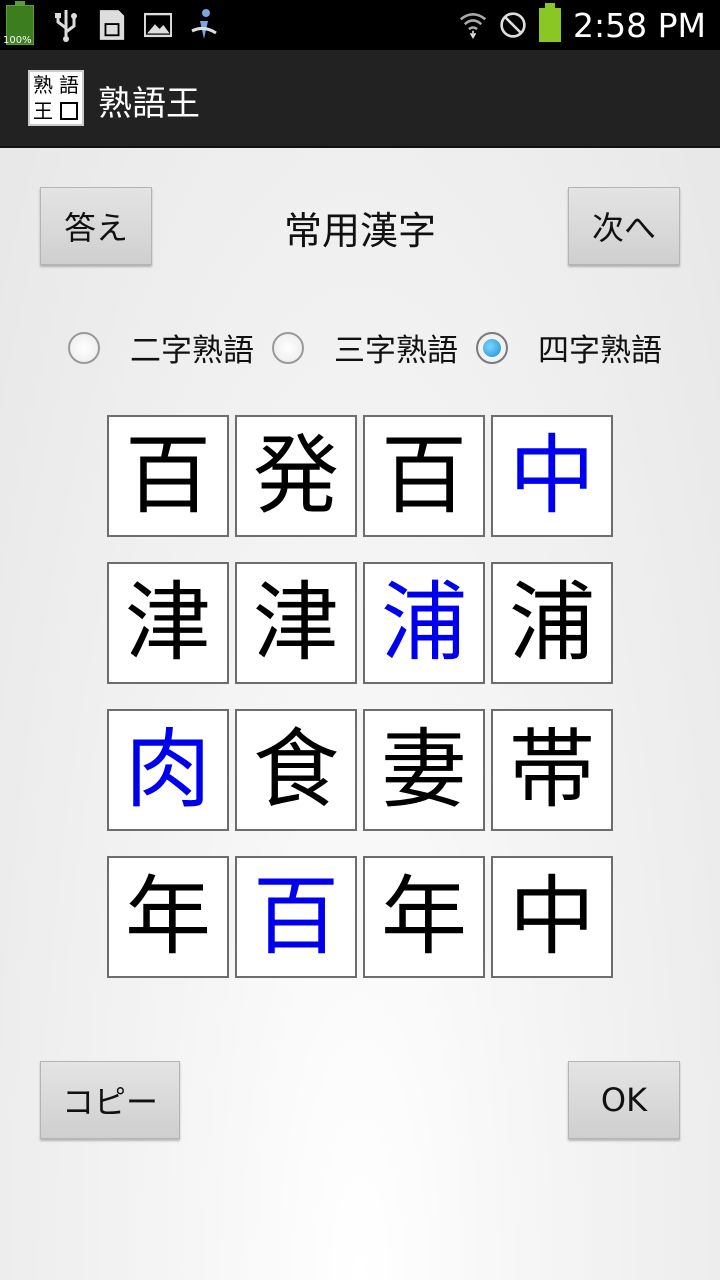 The width and height of the screenshot is (720, 1280). Describe the element at coordinates (158, 25) in the screenshot. I see `image-icon` at that location.